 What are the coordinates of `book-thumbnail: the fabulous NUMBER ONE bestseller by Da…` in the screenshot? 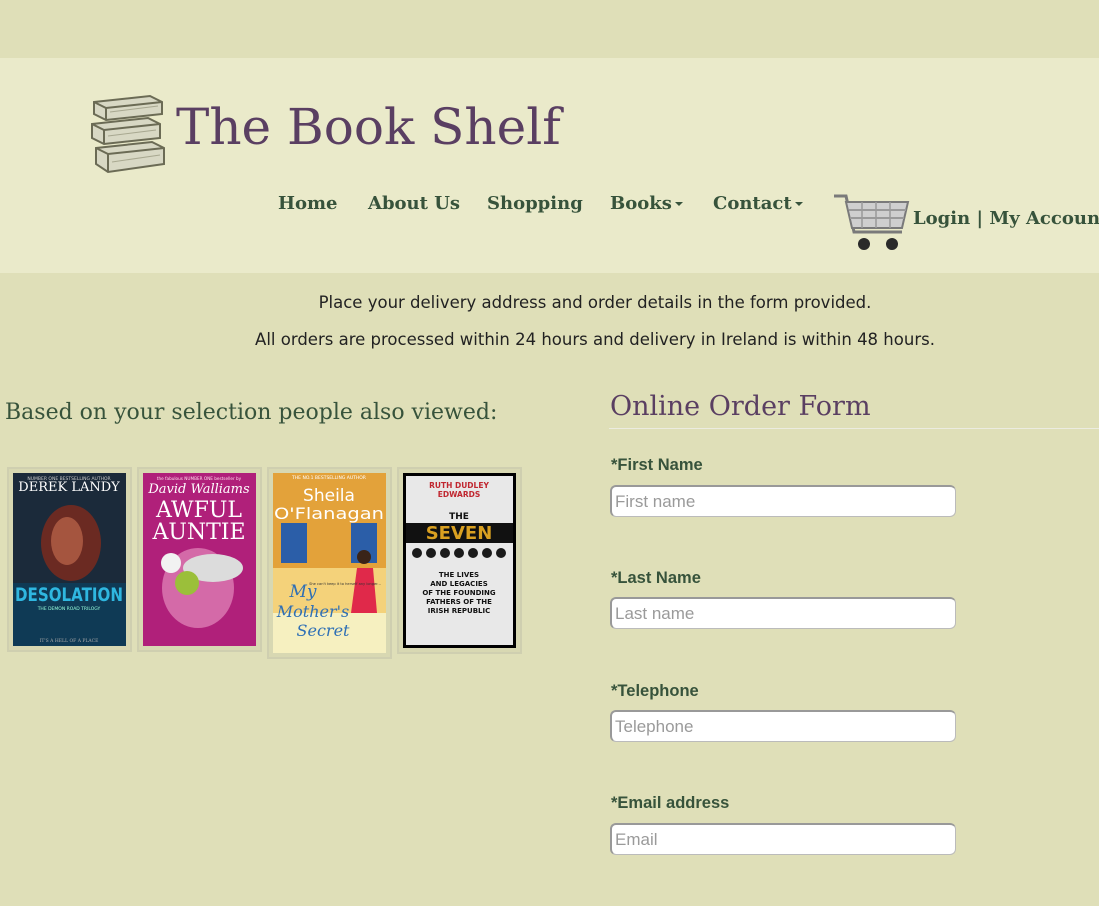 It's located at (199, 559).